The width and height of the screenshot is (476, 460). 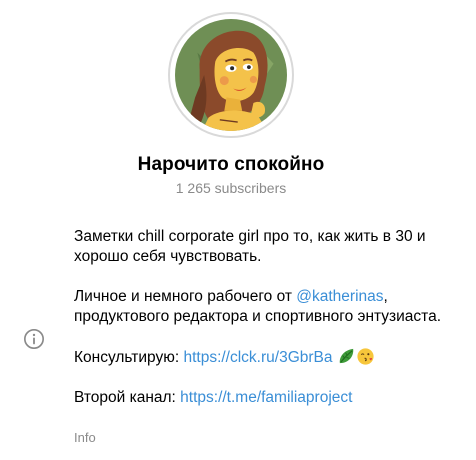 I want to click on second-channel-text-prefix: Второй канал:, so click(x=127, y=397).